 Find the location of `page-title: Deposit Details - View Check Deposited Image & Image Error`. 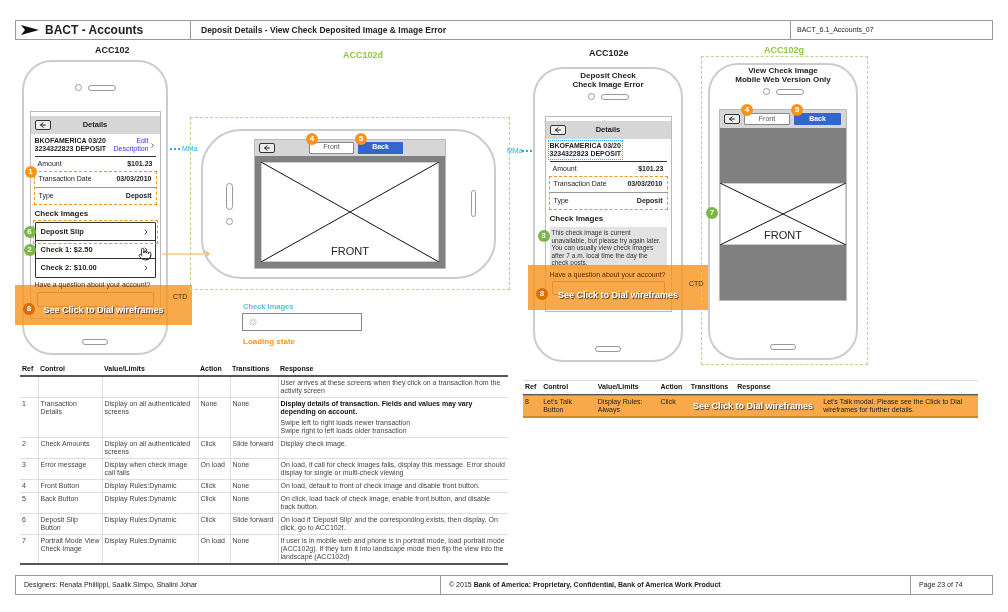

page-title: Deposit Details - View Check Deposited Image & Image Error is located at coordinates (323, 30).